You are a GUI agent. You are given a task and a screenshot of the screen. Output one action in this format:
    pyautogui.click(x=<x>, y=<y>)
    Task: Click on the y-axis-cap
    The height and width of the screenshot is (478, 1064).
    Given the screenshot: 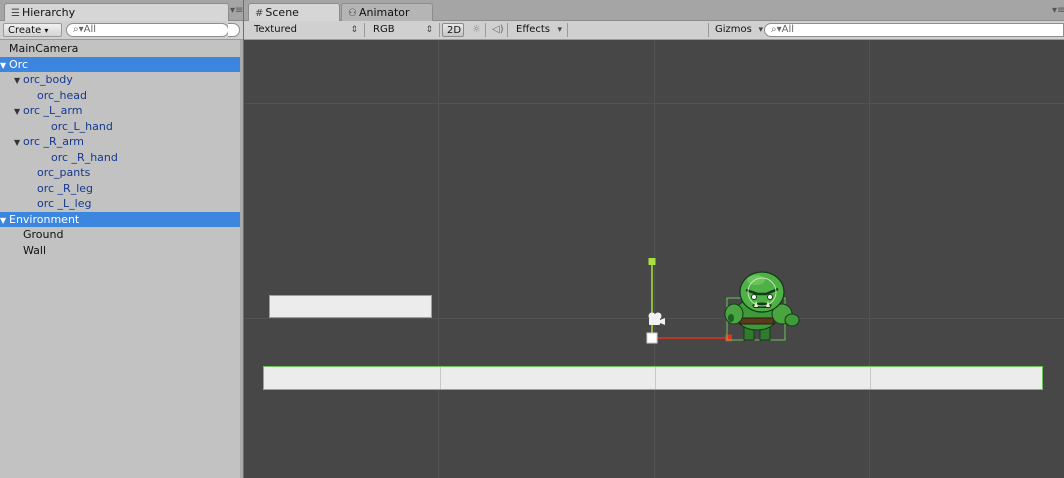 What is the action you would take?
    pyautogui.click(x=652, y=261)
    